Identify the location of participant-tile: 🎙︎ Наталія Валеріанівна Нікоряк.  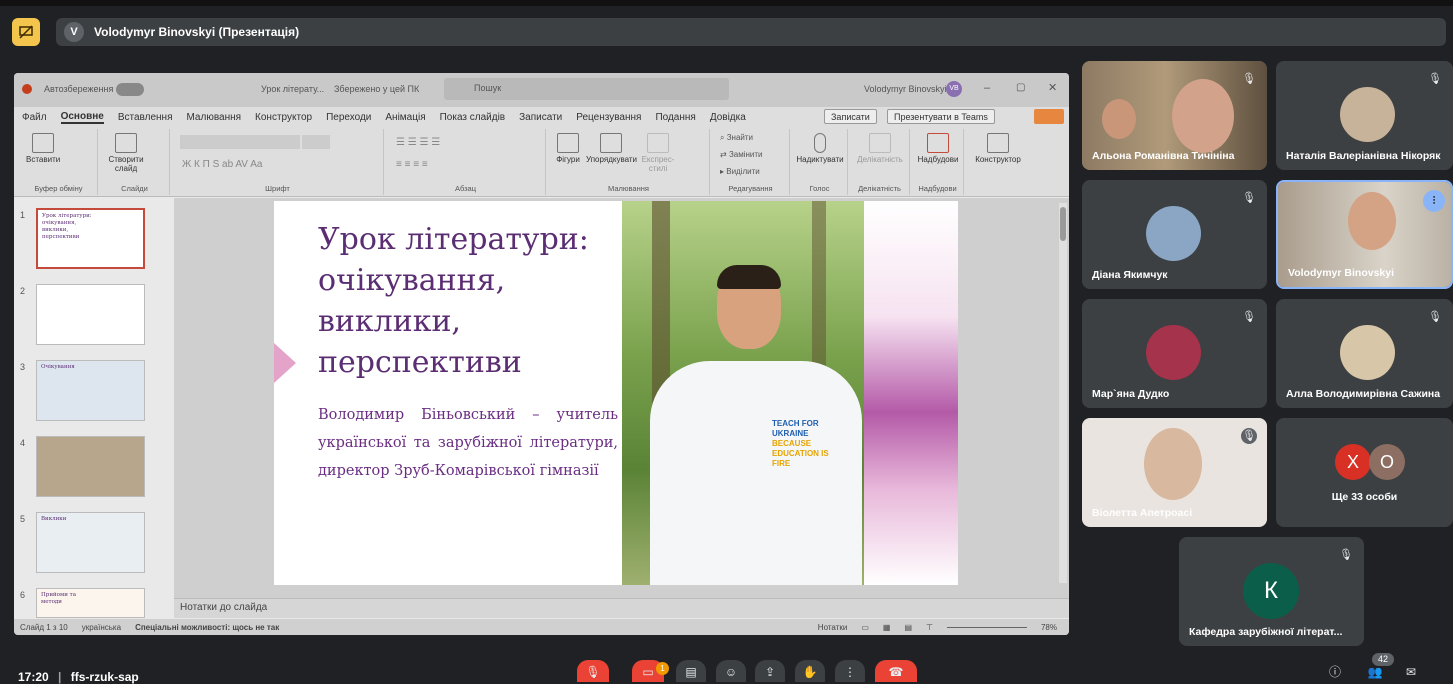
(1364, 115).